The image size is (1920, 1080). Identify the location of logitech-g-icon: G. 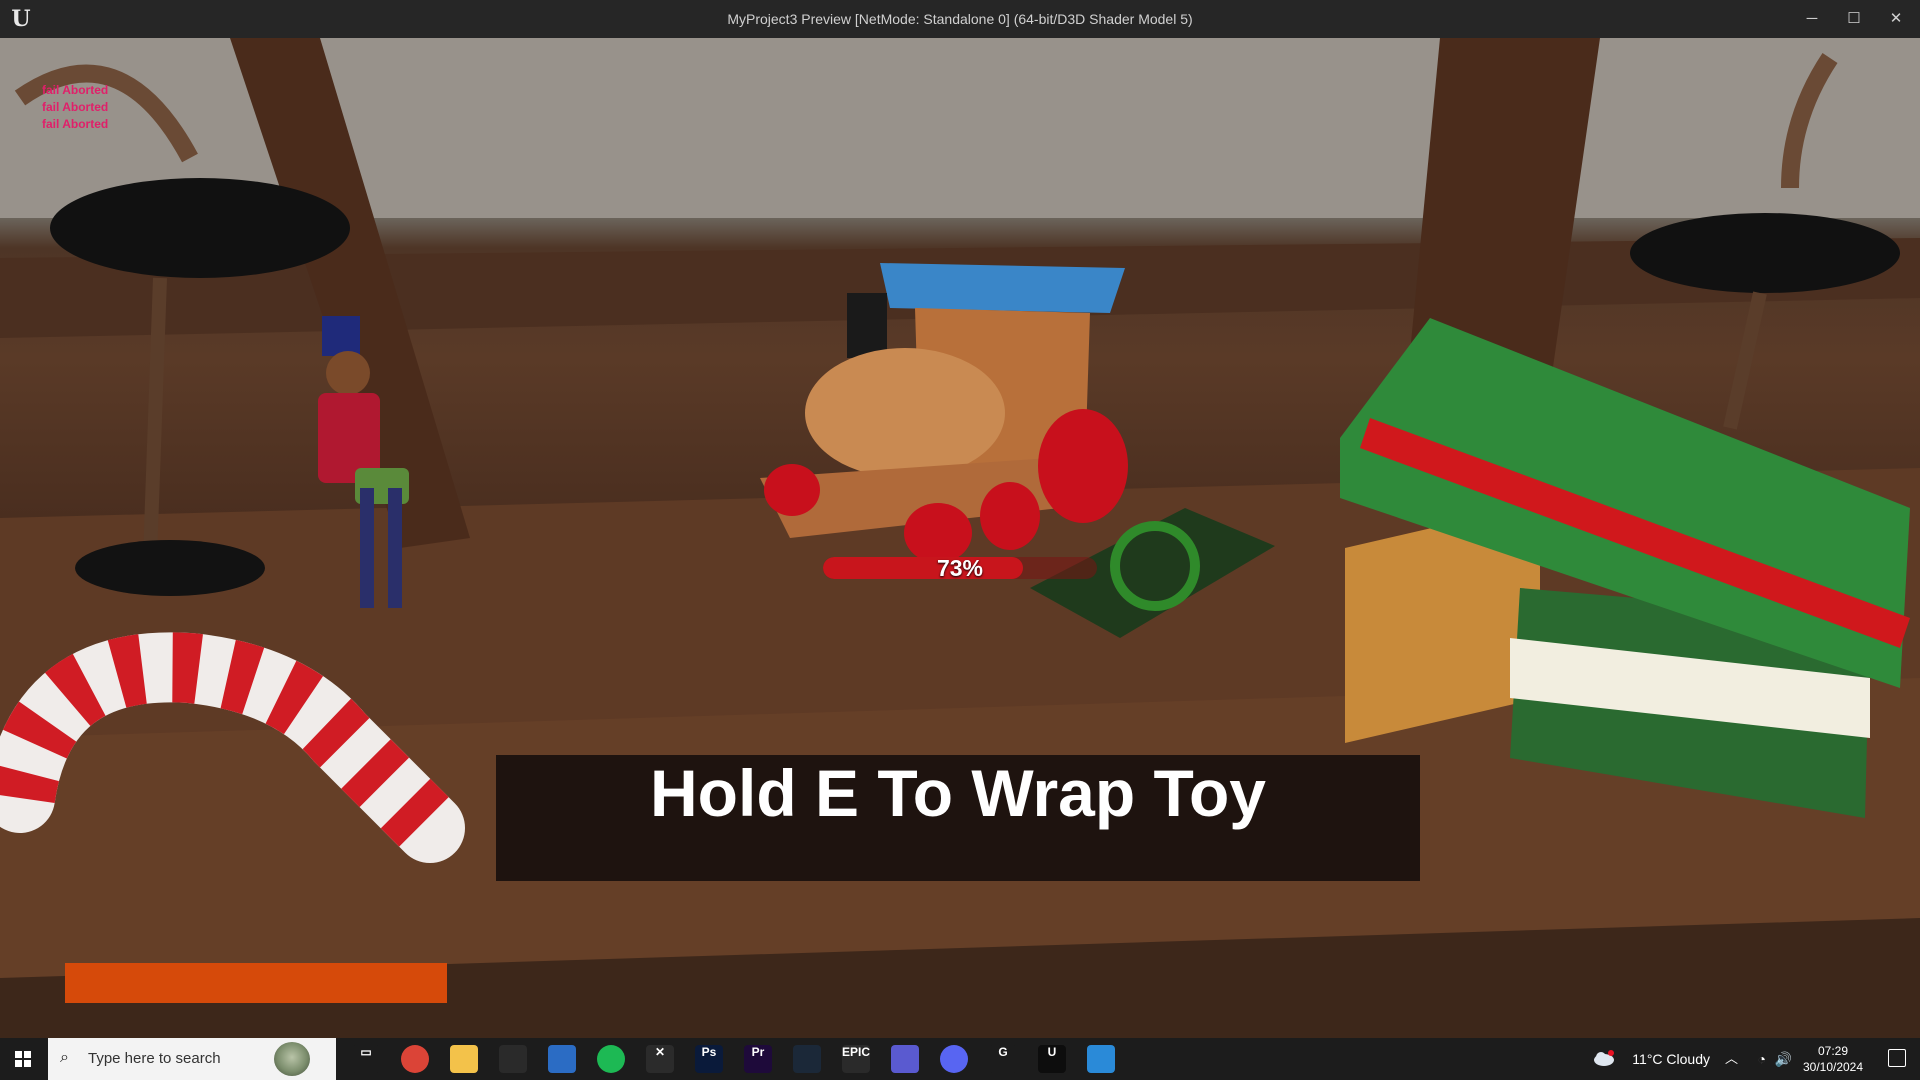
(1003, 1059).